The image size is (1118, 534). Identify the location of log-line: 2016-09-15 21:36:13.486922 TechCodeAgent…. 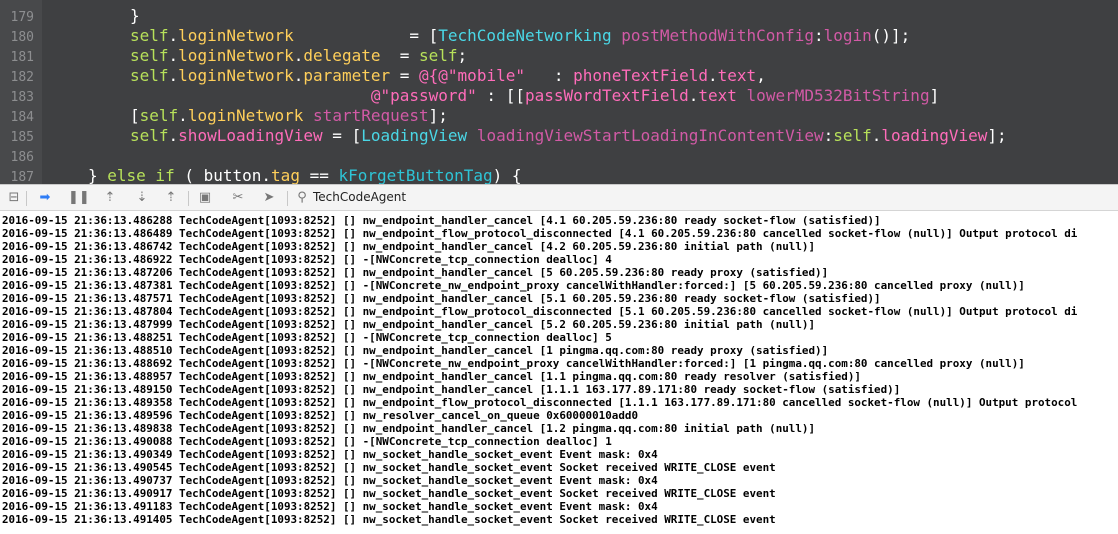
(307, 259).